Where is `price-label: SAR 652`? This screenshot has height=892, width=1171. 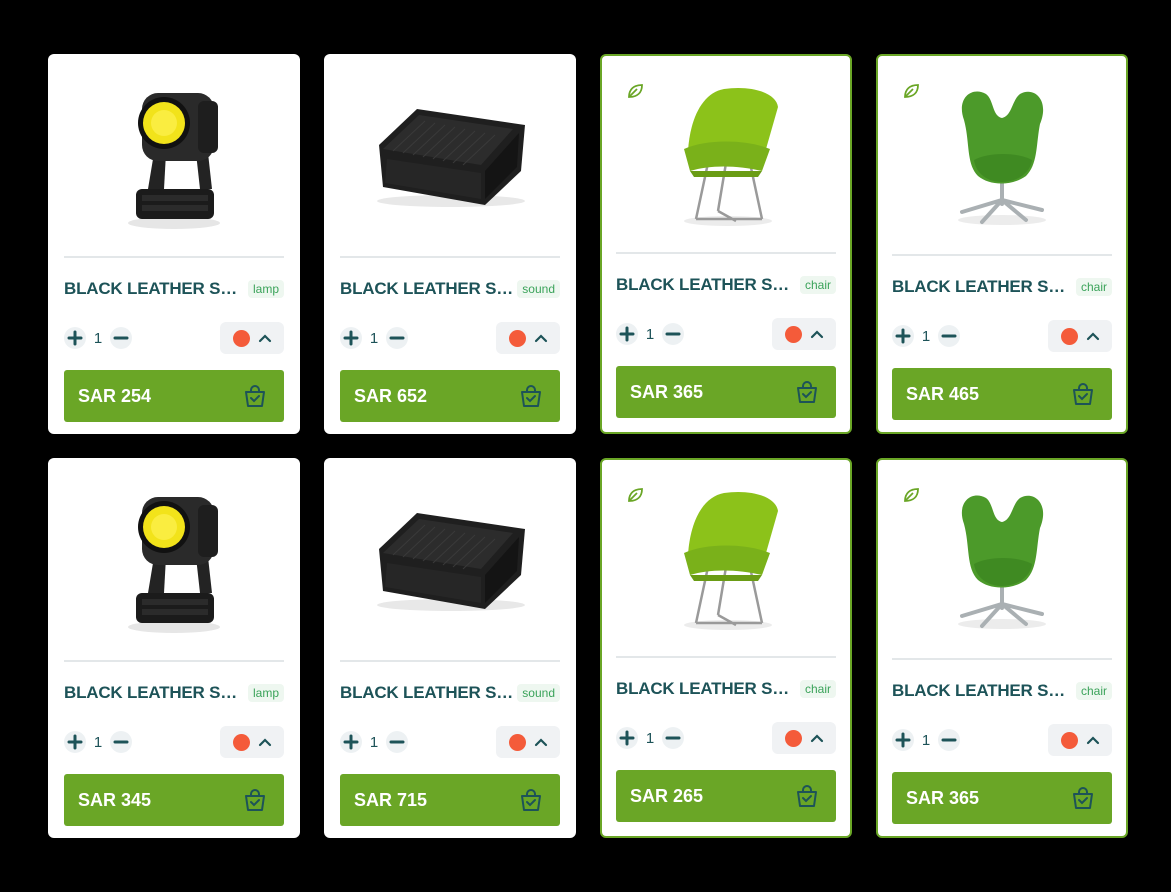
price-label: SAR 652 is located at coordinates (391, 395).